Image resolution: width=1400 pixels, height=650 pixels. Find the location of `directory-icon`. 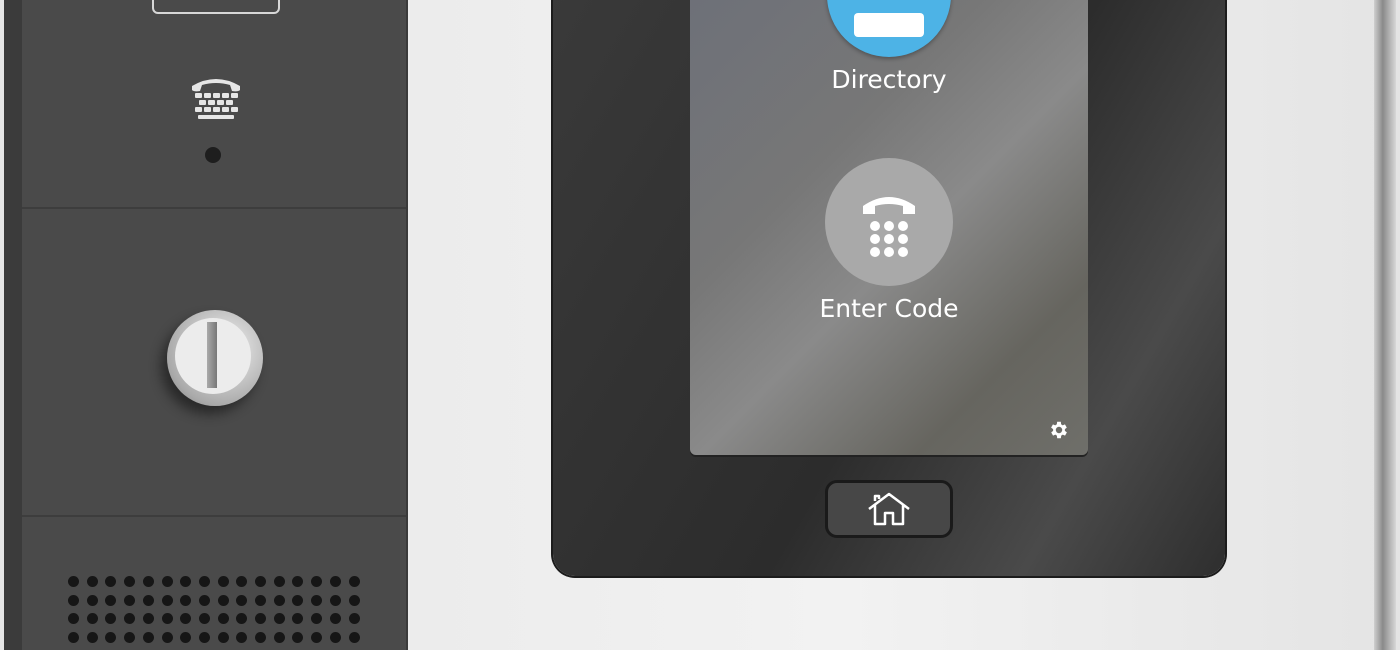

directory-icon is located at coordinates (889, 28).